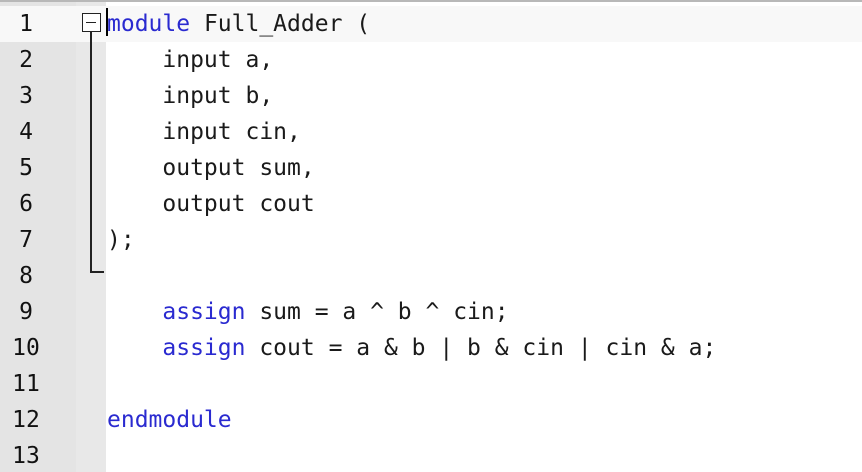  What do you see at coordinates (218, 96) in the screenshot?
I see `code-token: input b,` at bounding box center [218, 96].